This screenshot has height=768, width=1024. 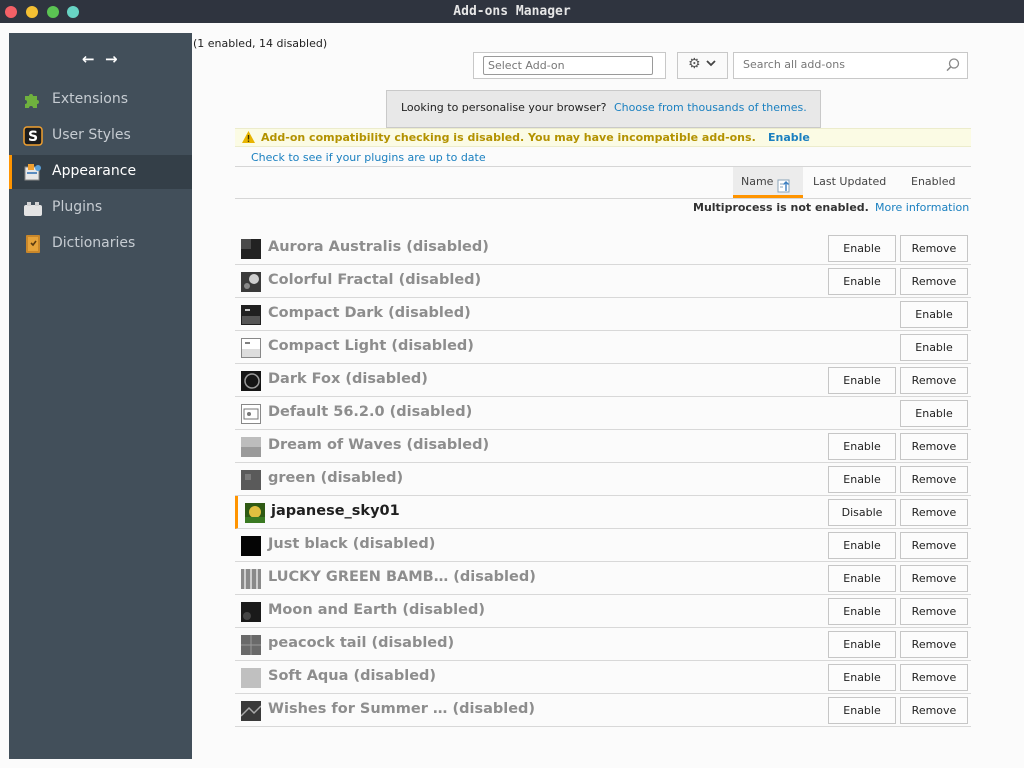 What do you see at coordinates (348, 379) in the screenshot?
I see `theme-name: Dark Fox (disabled)` at bounding box center [348, 379].